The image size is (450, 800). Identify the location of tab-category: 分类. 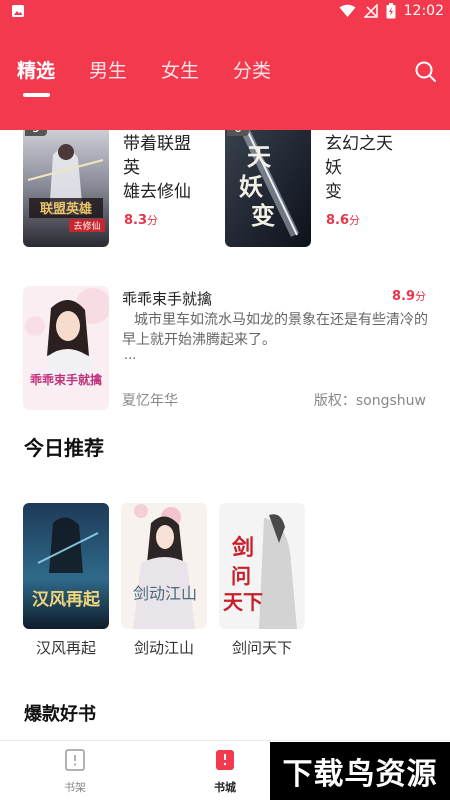
(252, 69).